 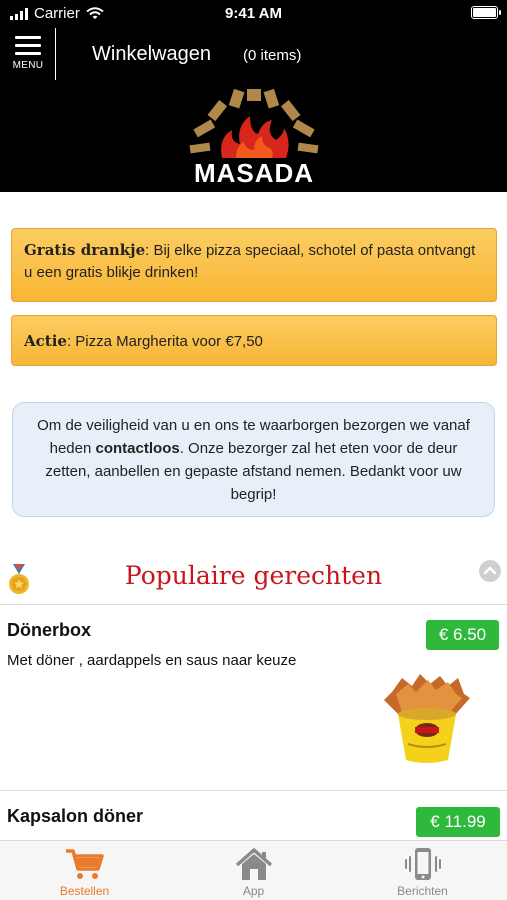 What do you see at coordinates (254, 123) in the screenshot?
I see `oven-fire-icon` at bounding box center [254, 123].